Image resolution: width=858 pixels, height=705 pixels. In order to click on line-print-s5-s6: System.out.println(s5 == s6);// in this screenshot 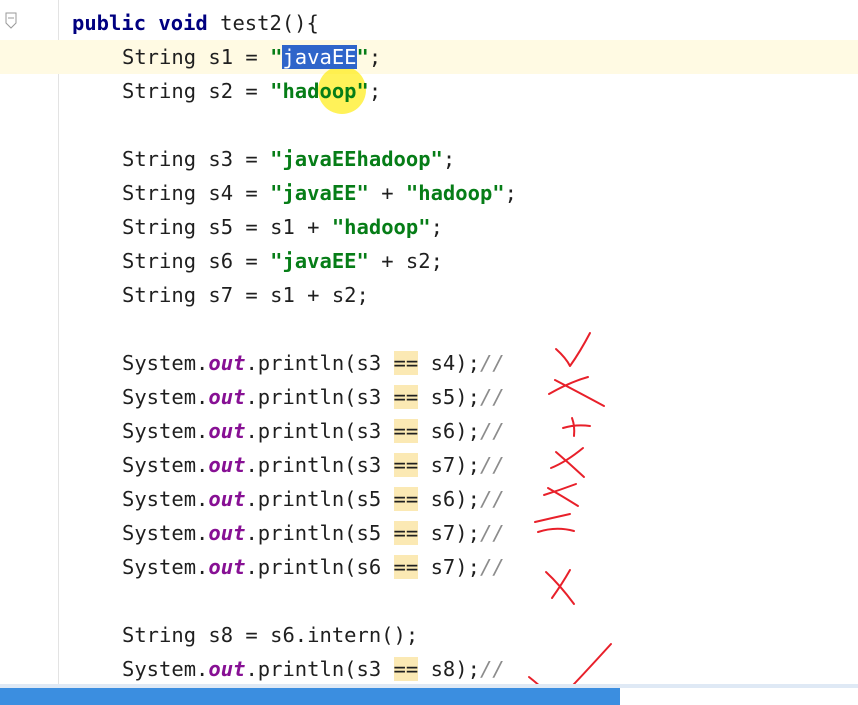, I will do `click(313, 499)`.